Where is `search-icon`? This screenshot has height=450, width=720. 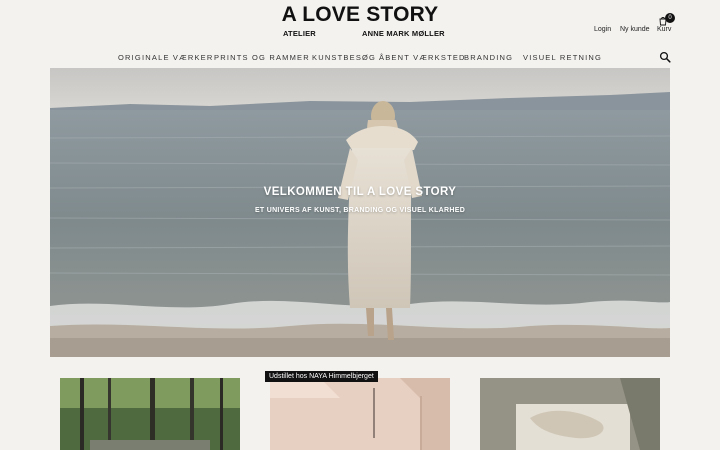 search-icon is located at coordinates (665, 57).